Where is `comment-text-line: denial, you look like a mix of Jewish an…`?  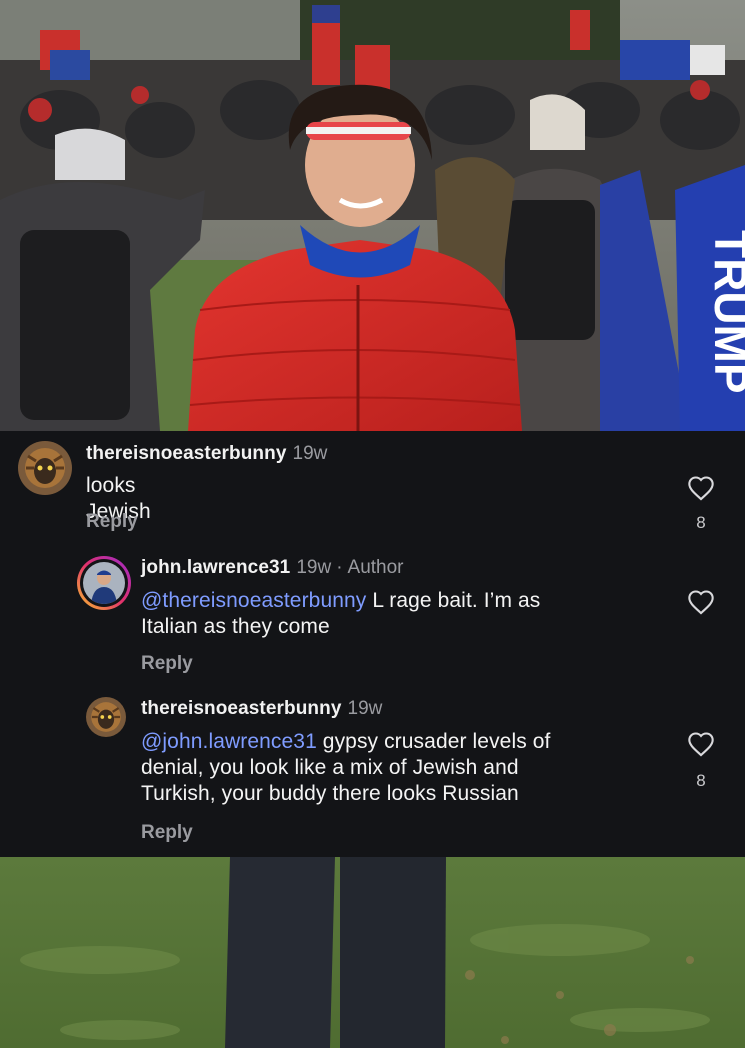 comment-text-line: denial, you look like a mix of Jewish an… is located at coordinates (330, 767).